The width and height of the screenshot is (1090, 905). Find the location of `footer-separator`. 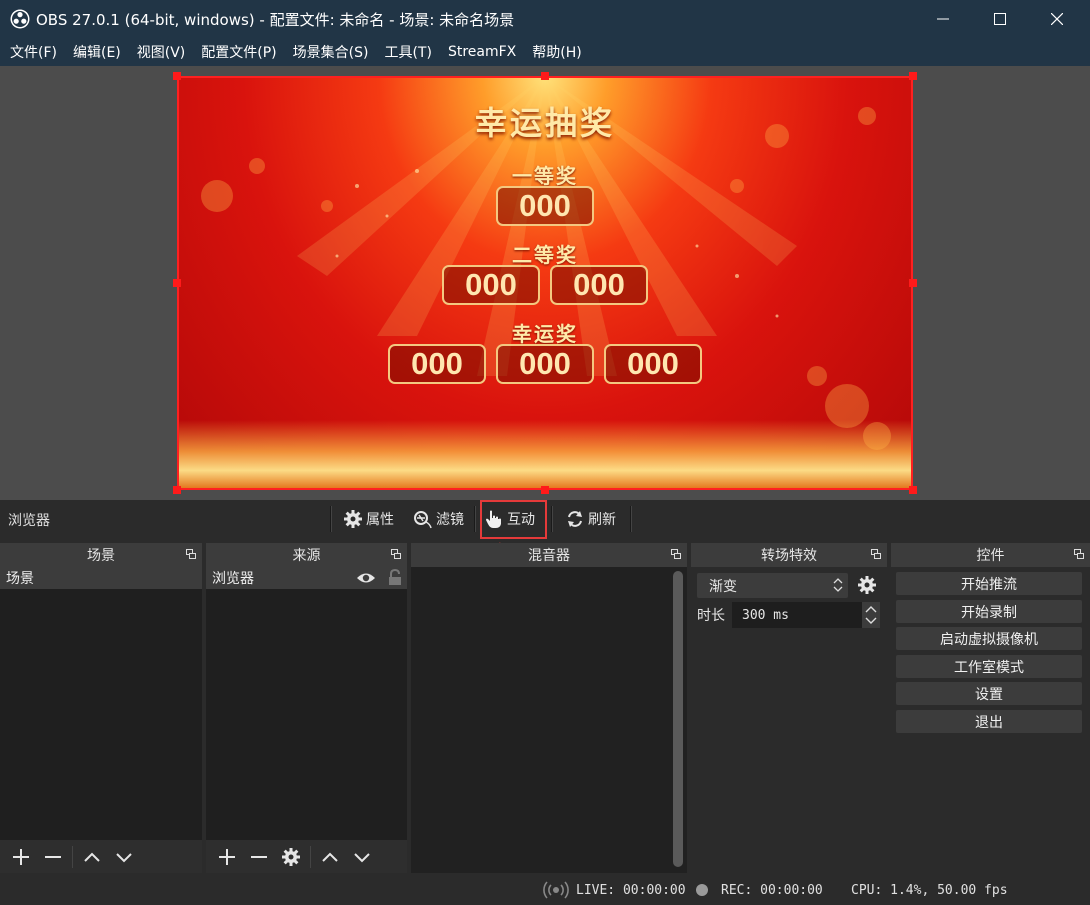

footer-separator is located at coordinates (72, 856).